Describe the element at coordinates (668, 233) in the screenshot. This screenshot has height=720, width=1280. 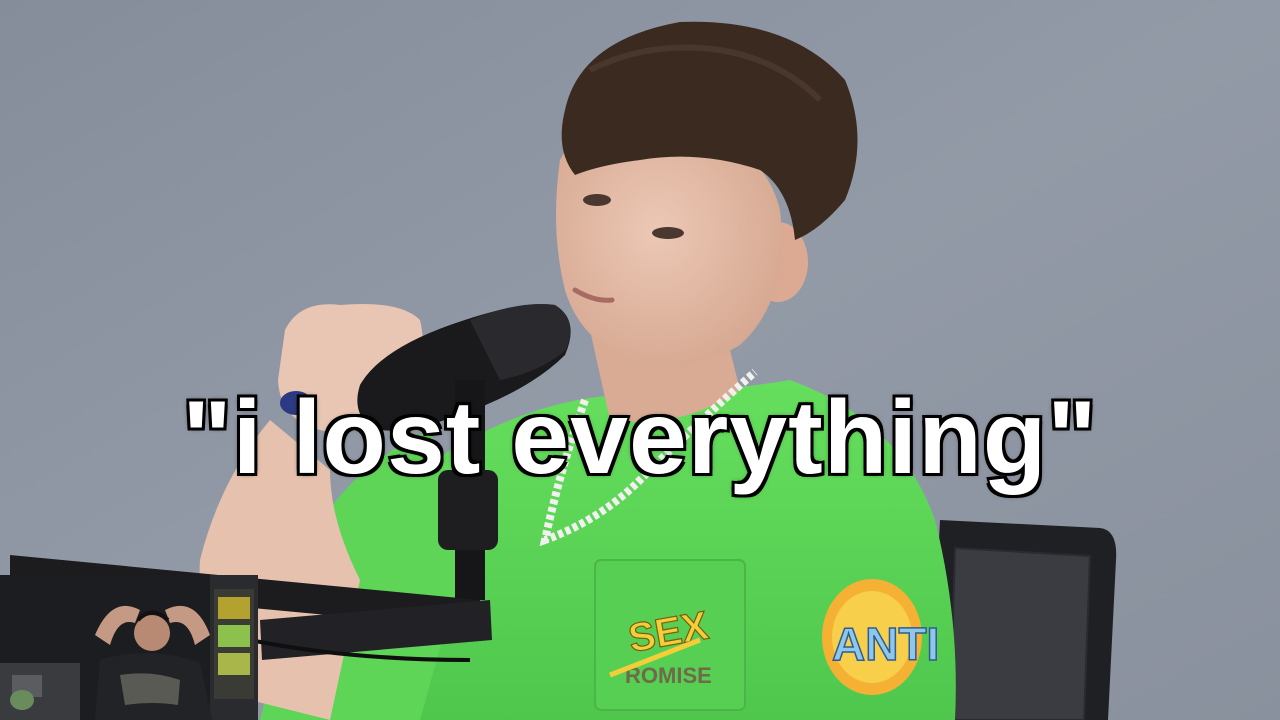
I see `person-eye-right` at that location.